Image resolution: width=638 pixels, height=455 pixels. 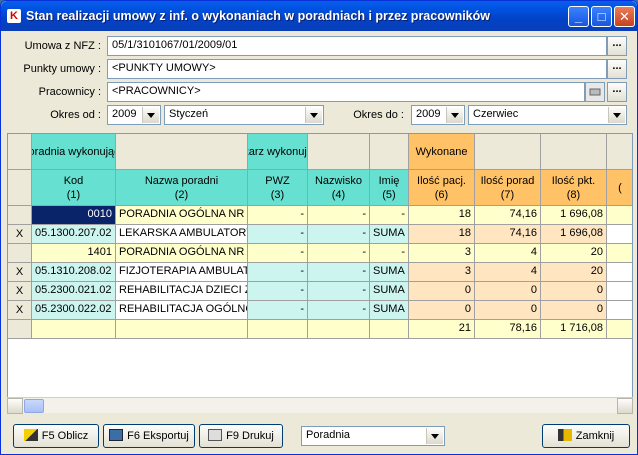 I want to click on okres-do-month-select: Czerwiec, so click(x=547, y=115).